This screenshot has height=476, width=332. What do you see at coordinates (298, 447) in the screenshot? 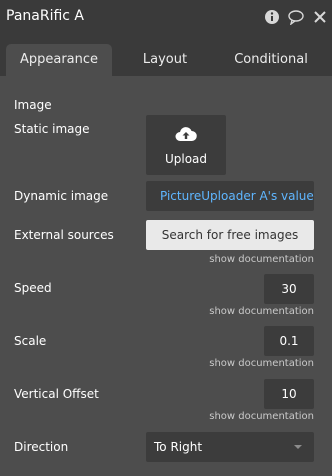
I see `chevron-down-icon` at bounding box center [298, 447].